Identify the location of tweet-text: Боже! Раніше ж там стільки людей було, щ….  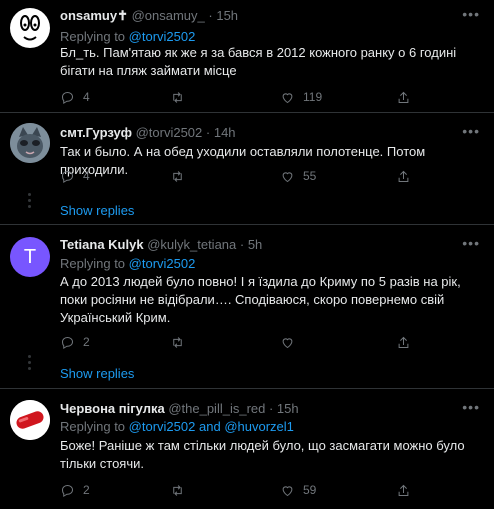
(262, 454).